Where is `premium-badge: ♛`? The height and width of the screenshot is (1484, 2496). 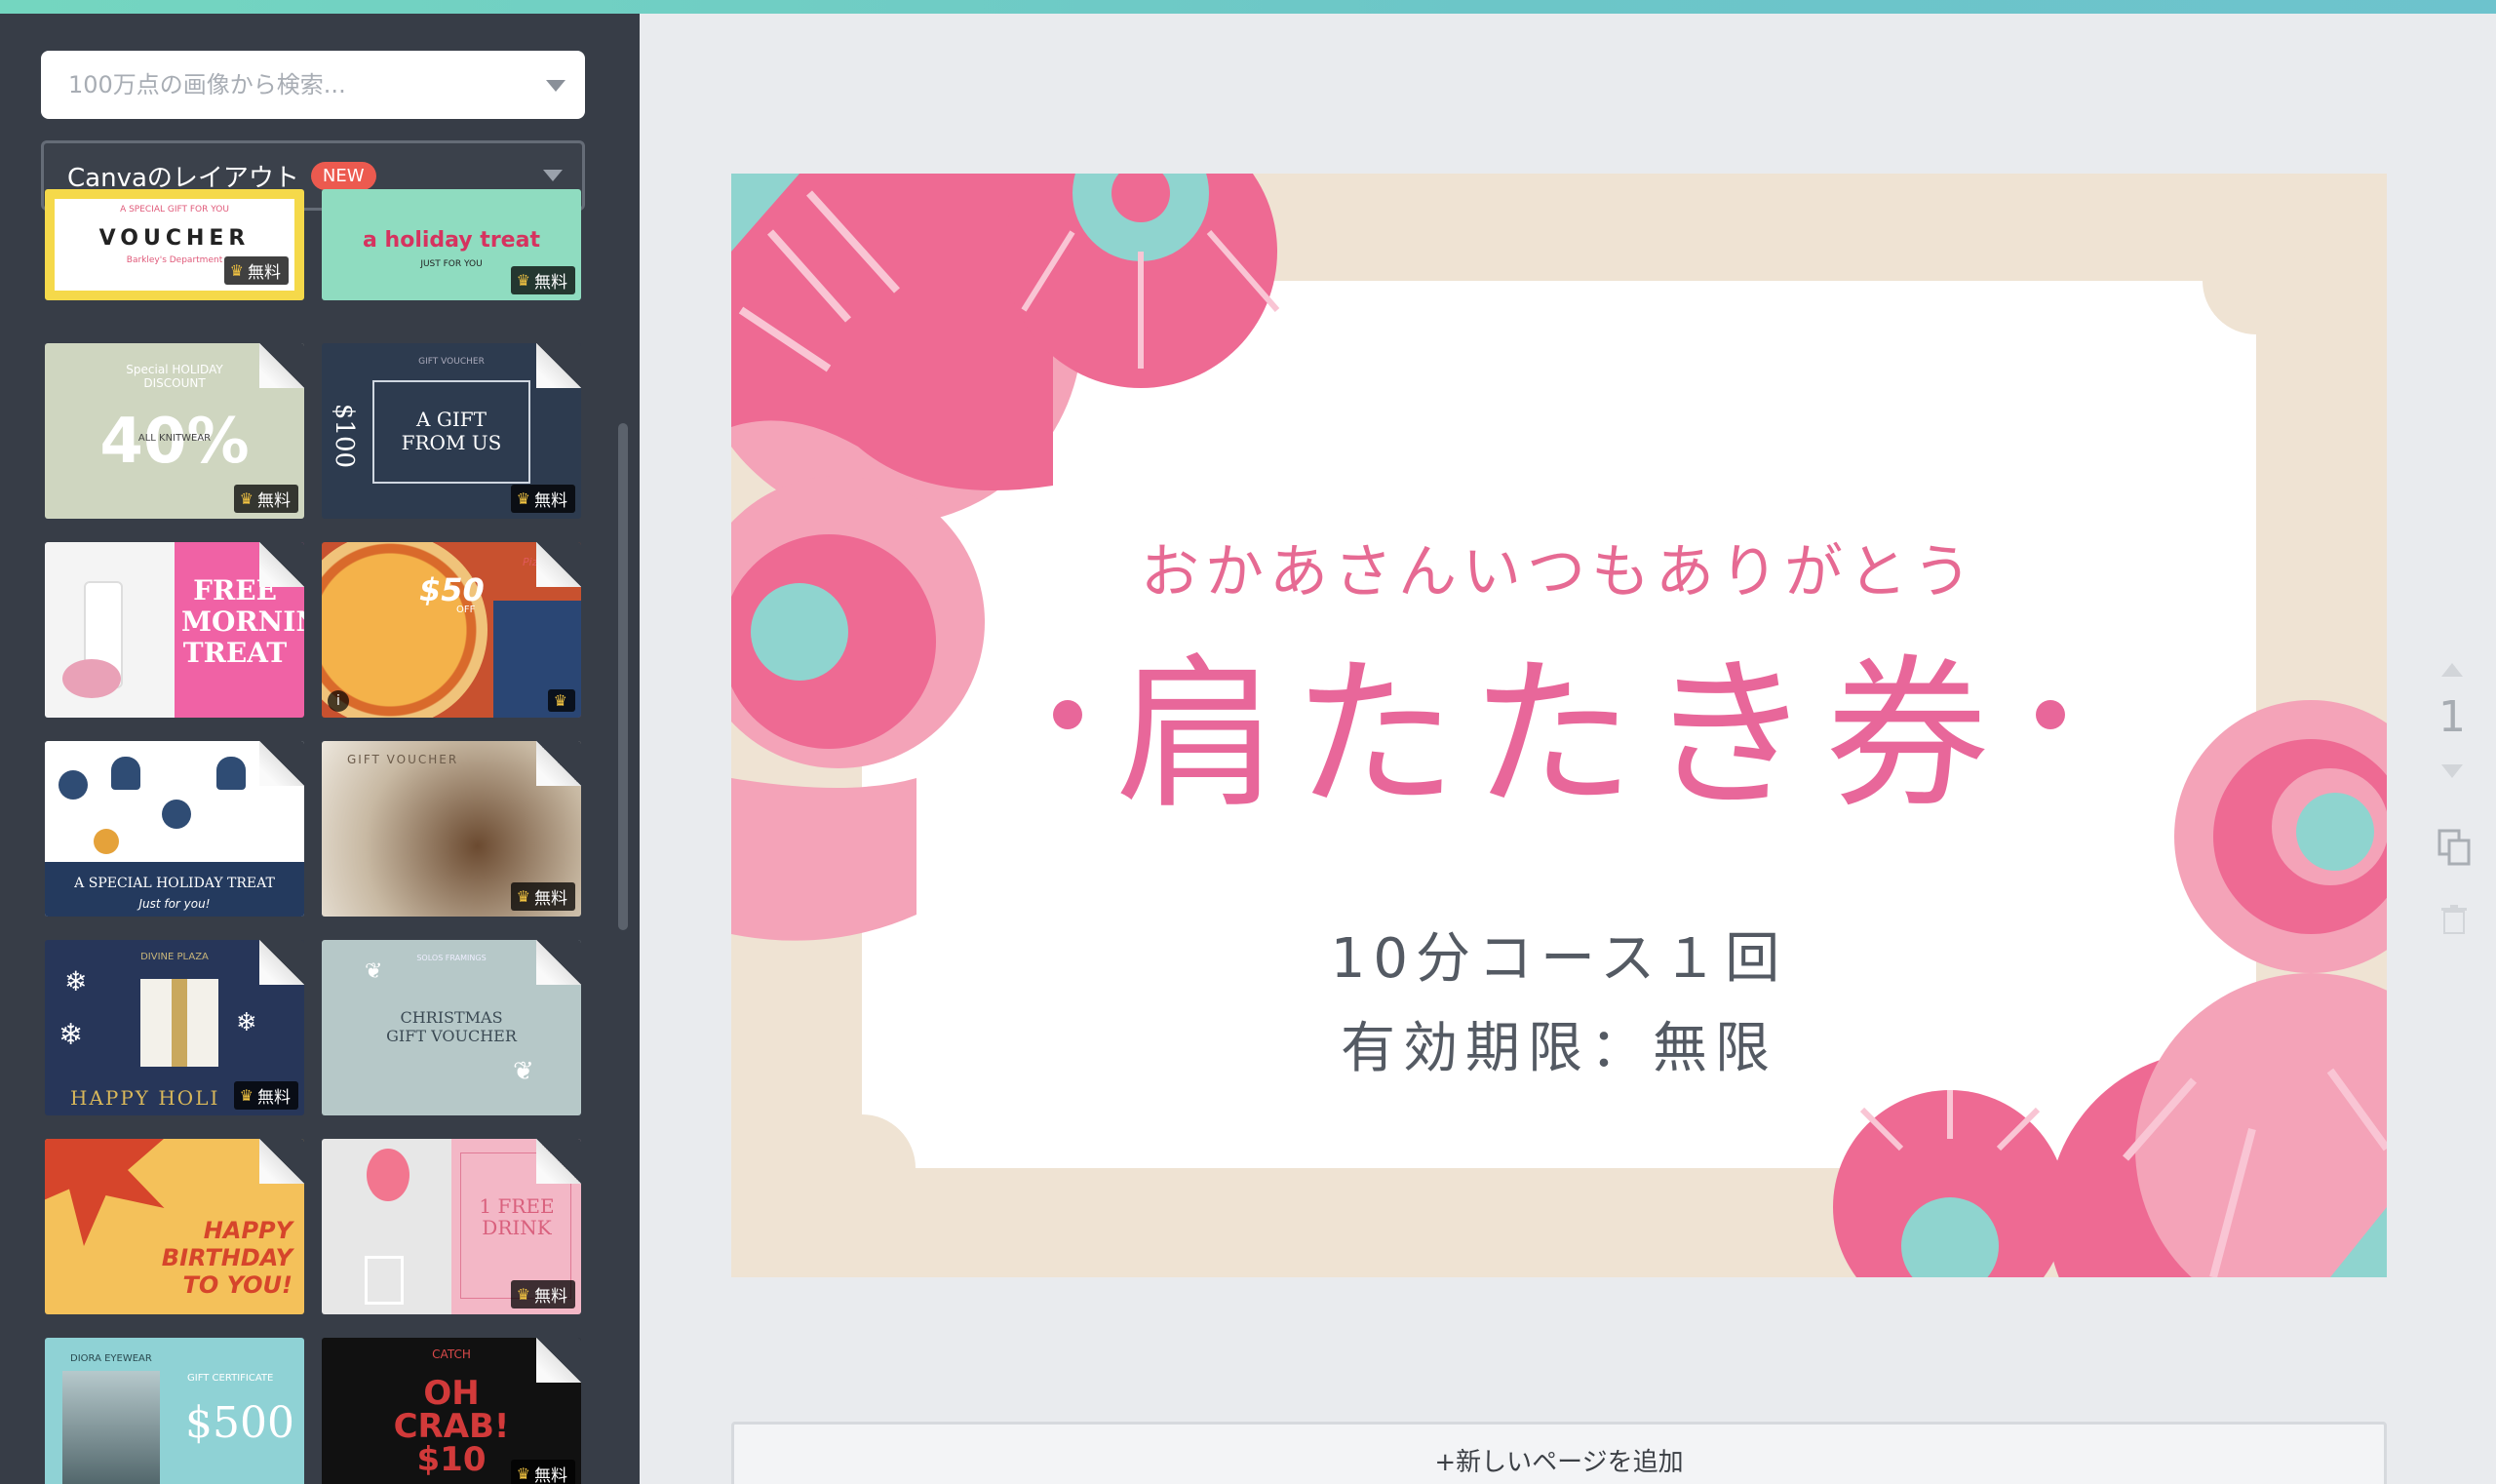 premium-badge: ♛ is located at coordinates (561, 700).